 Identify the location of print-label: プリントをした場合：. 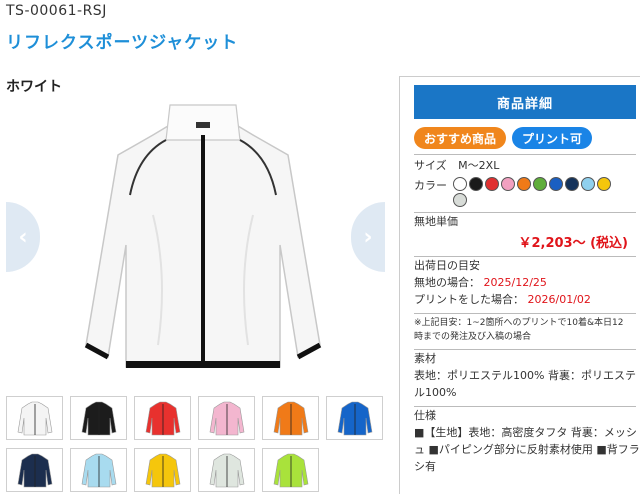
(469, 299).